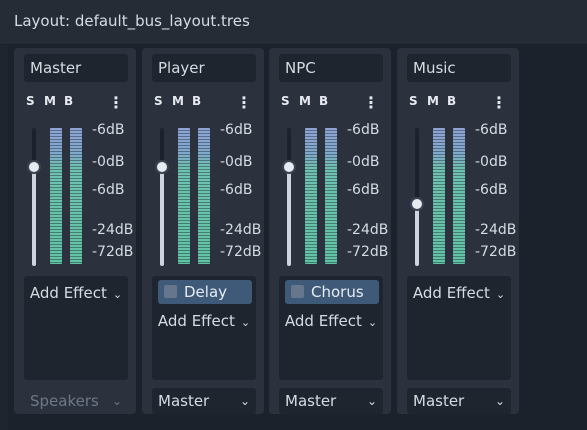  What do you see at coordinates (132, 21) in the screenshot?
I see `layout-title: Layout: default_bus_layout.tres` at bounding box center [132, 21].